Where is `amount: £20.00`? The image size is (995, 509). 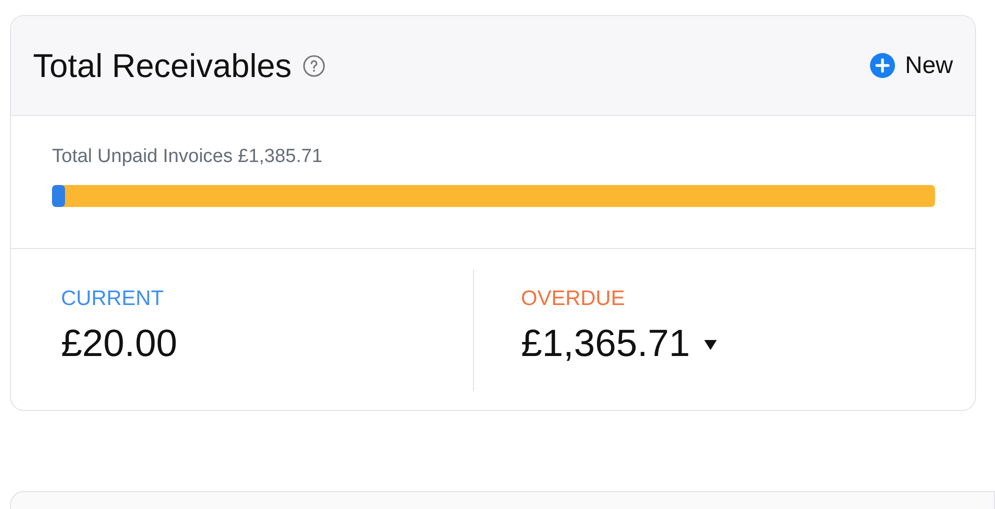
amount: £20.00 is located at coordinates (119, 344).